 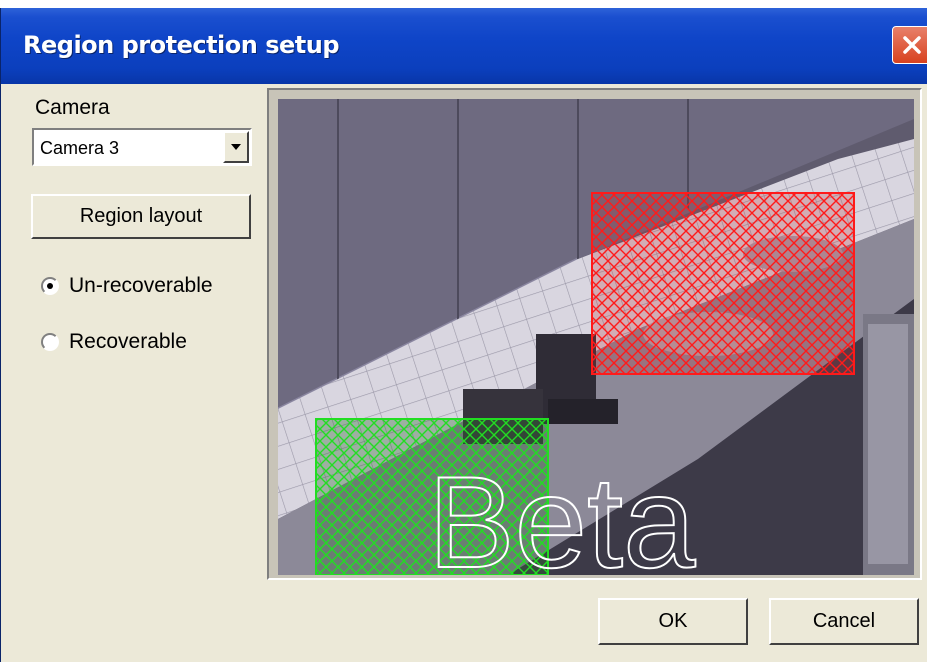 I want to click on radio-recoverable: Recoverable, so click(x=114, y=342).